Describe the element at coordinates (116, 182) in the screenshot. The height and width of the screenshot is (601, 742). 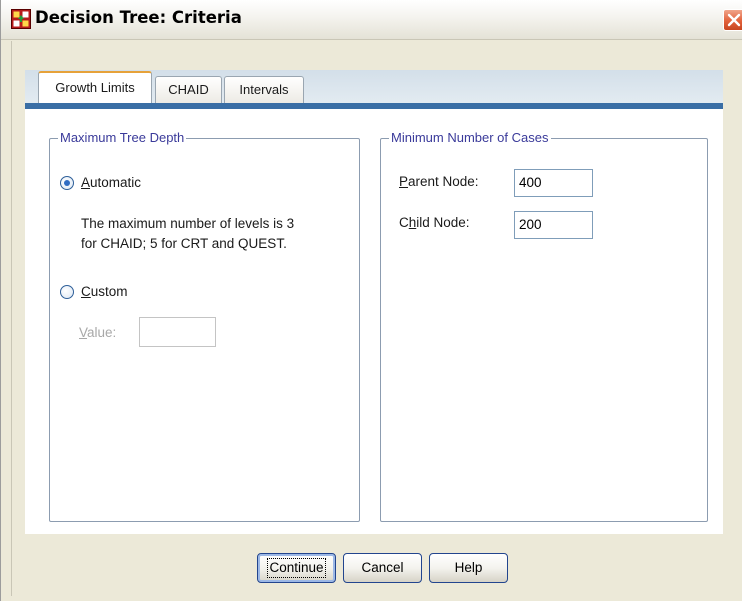
I see `automatic-label-rest: utomatic` at that location.